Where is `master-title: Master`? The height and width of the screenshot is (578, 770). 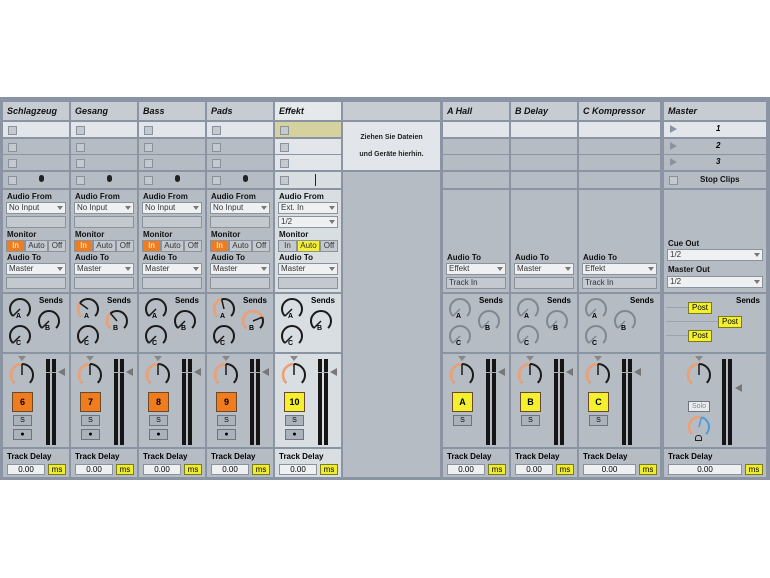 master-title: Master is located at coordinates (715, 111).